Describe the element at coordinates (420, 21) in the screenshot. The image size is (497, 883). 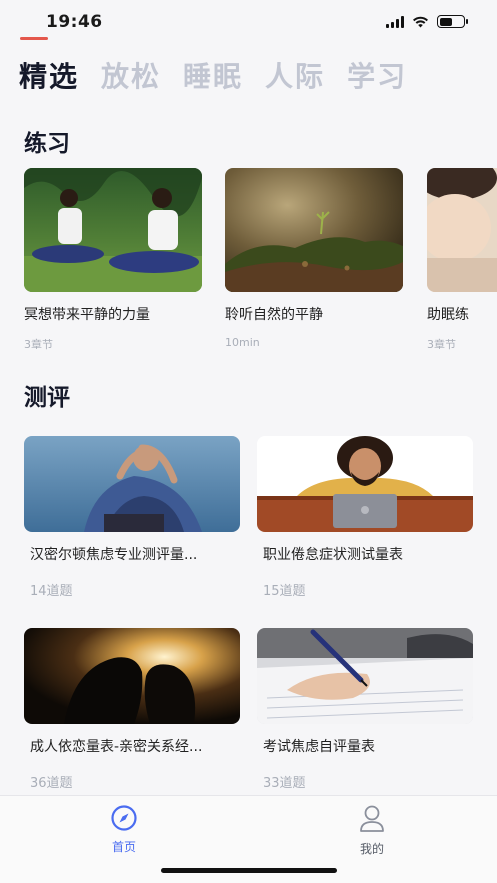
I see `wifi-icon` at that location.